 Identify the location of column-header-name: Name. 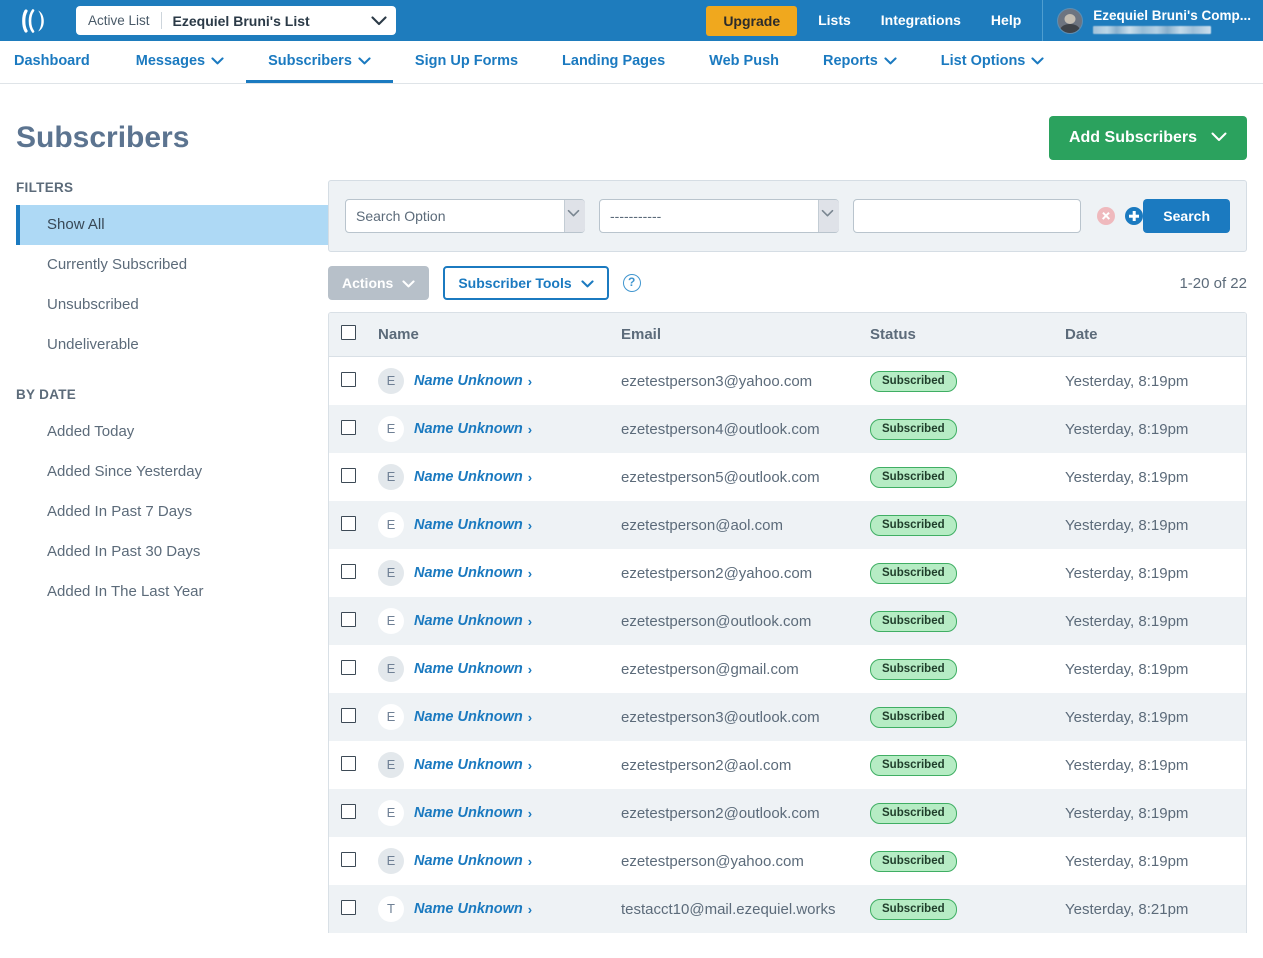
(499, 334).